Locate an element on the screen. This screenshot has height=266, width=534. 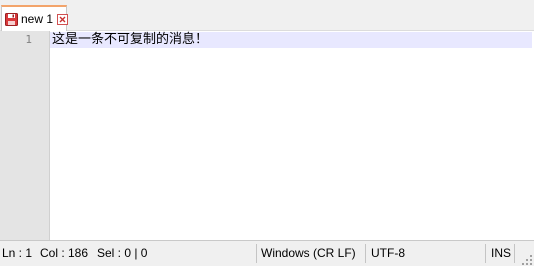
tab-new-1: new 1 is located at coordinates (35, 18).